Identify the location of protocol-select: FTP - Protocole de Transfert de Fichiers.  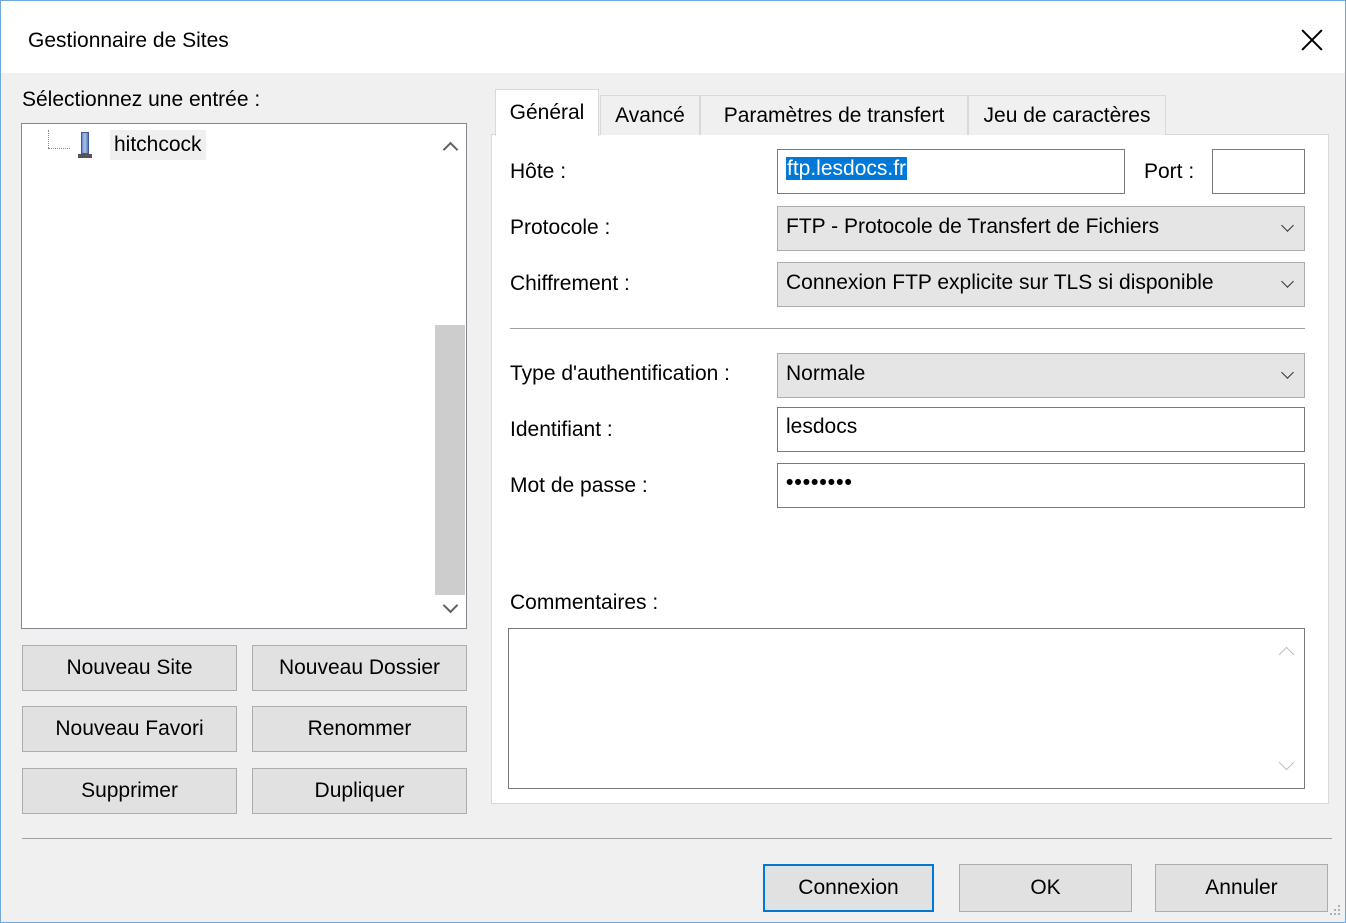
(1041, 228).